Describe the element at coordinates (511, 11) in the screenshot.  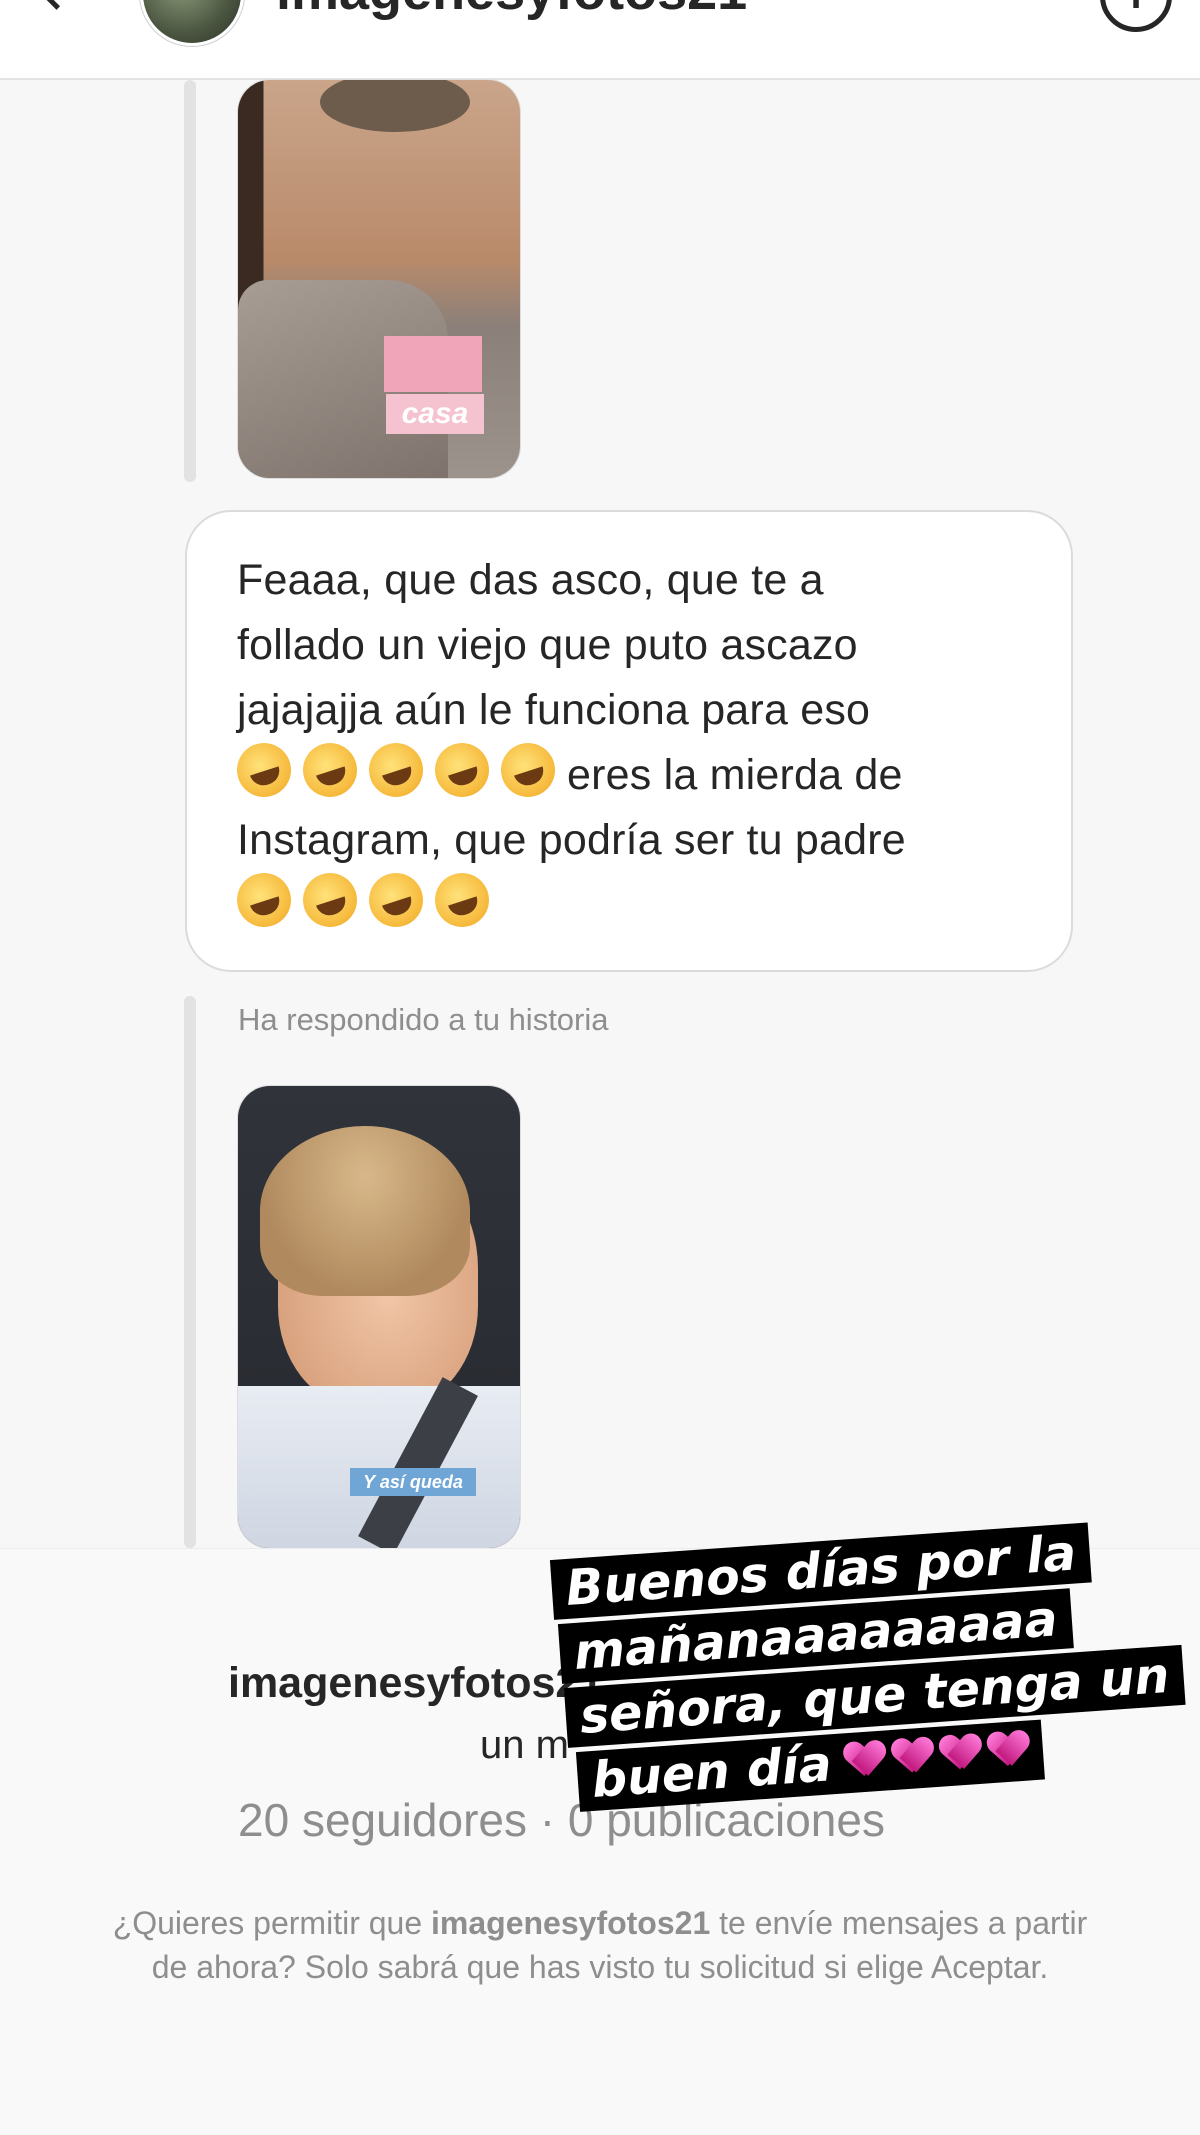
I see `header-username: imagenesyfotos21` at that location.